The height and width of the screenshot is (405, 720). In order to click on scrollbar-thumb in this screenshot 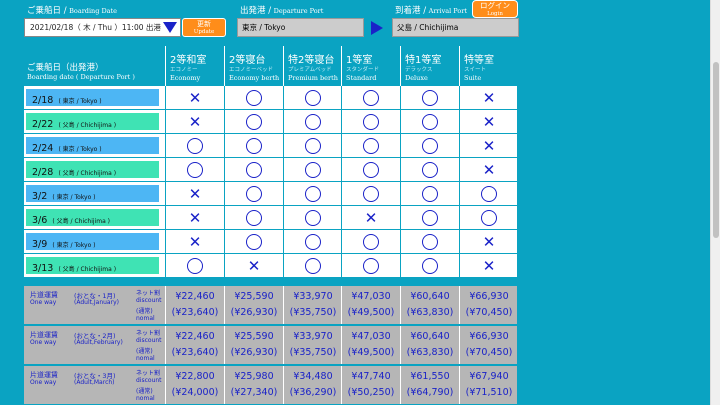, I will do `click(716, 150)`.